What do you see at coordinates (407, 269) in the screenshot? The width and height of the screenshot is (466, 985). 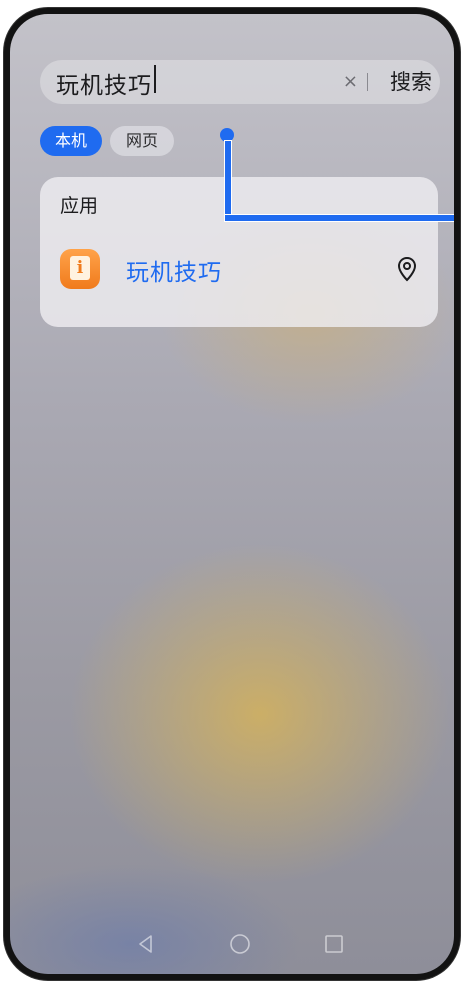 I see `location-icon` at bounding box center [407, 269].